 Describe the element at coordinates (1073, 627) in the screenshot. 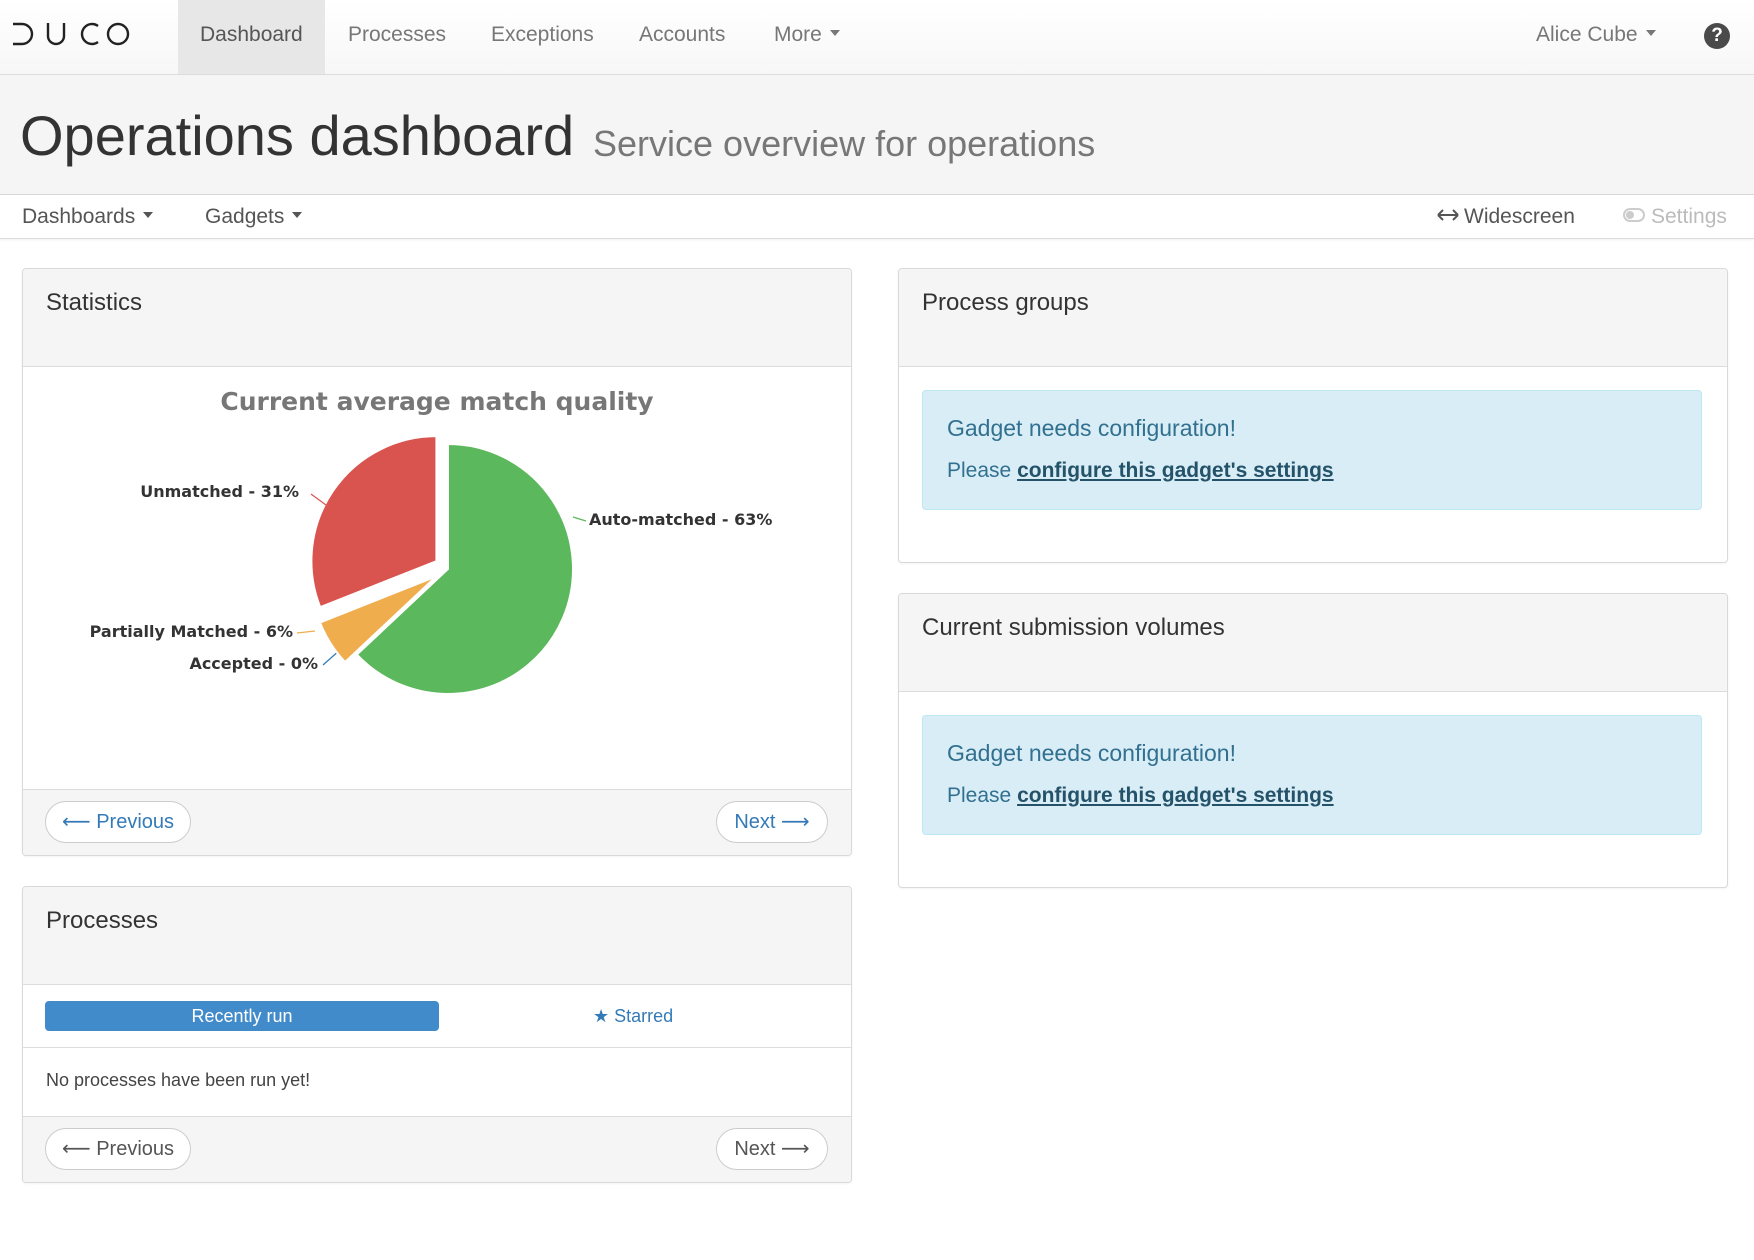

I see `panel-title: Current submission volumes` at that location.